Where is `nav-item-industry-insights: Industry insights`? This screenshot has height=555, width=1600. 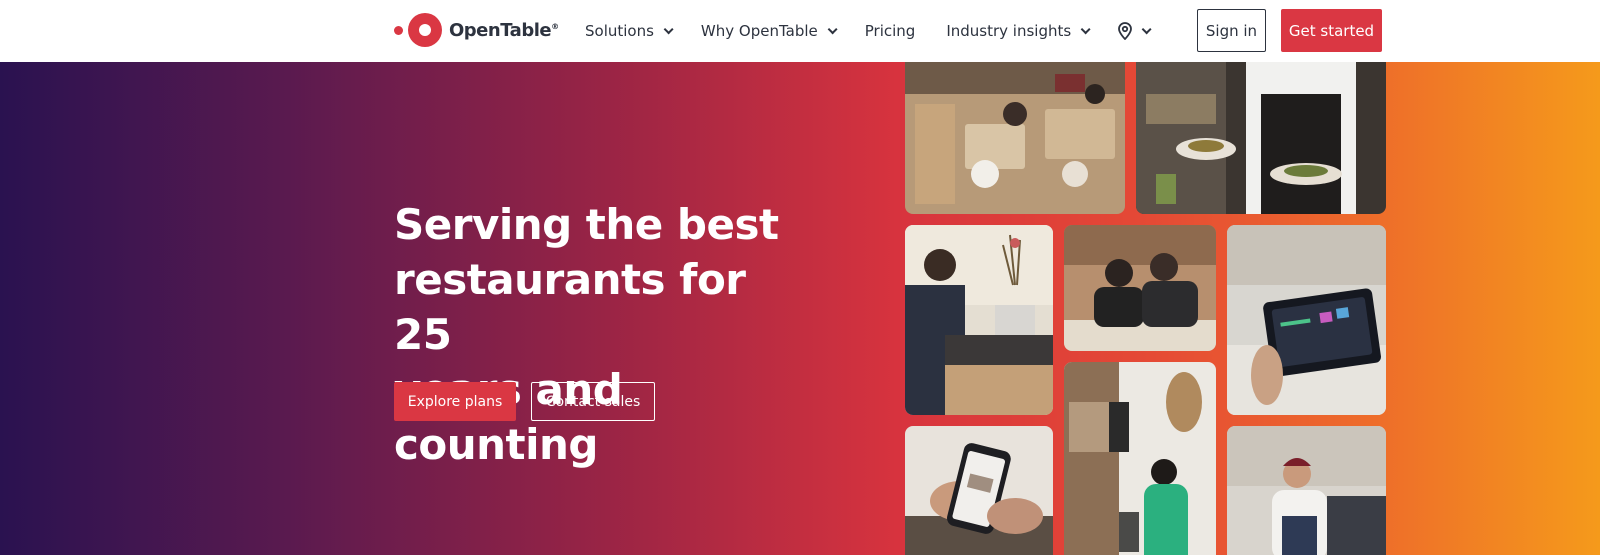
nav-item-industry-insights: Industry insights is located at coordinates (1018, 31).